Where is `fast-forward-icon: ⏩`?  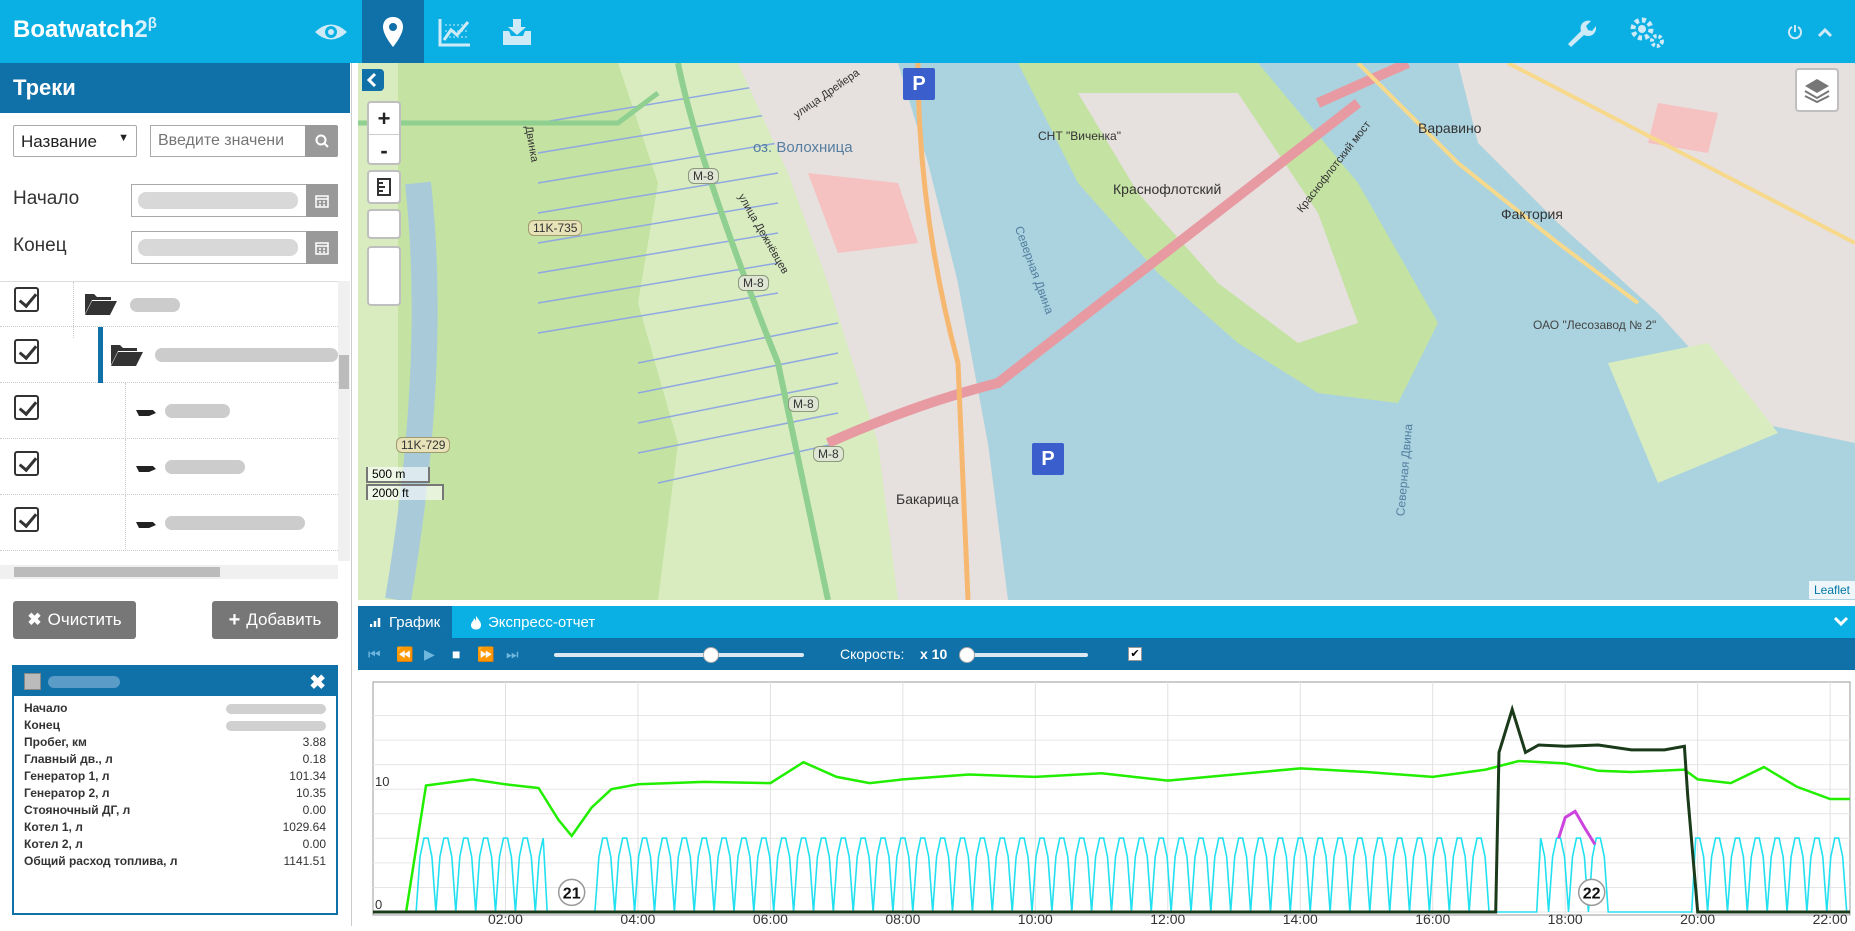
fast-forward-icon: ⏩ is located at coordinates (485, 654).